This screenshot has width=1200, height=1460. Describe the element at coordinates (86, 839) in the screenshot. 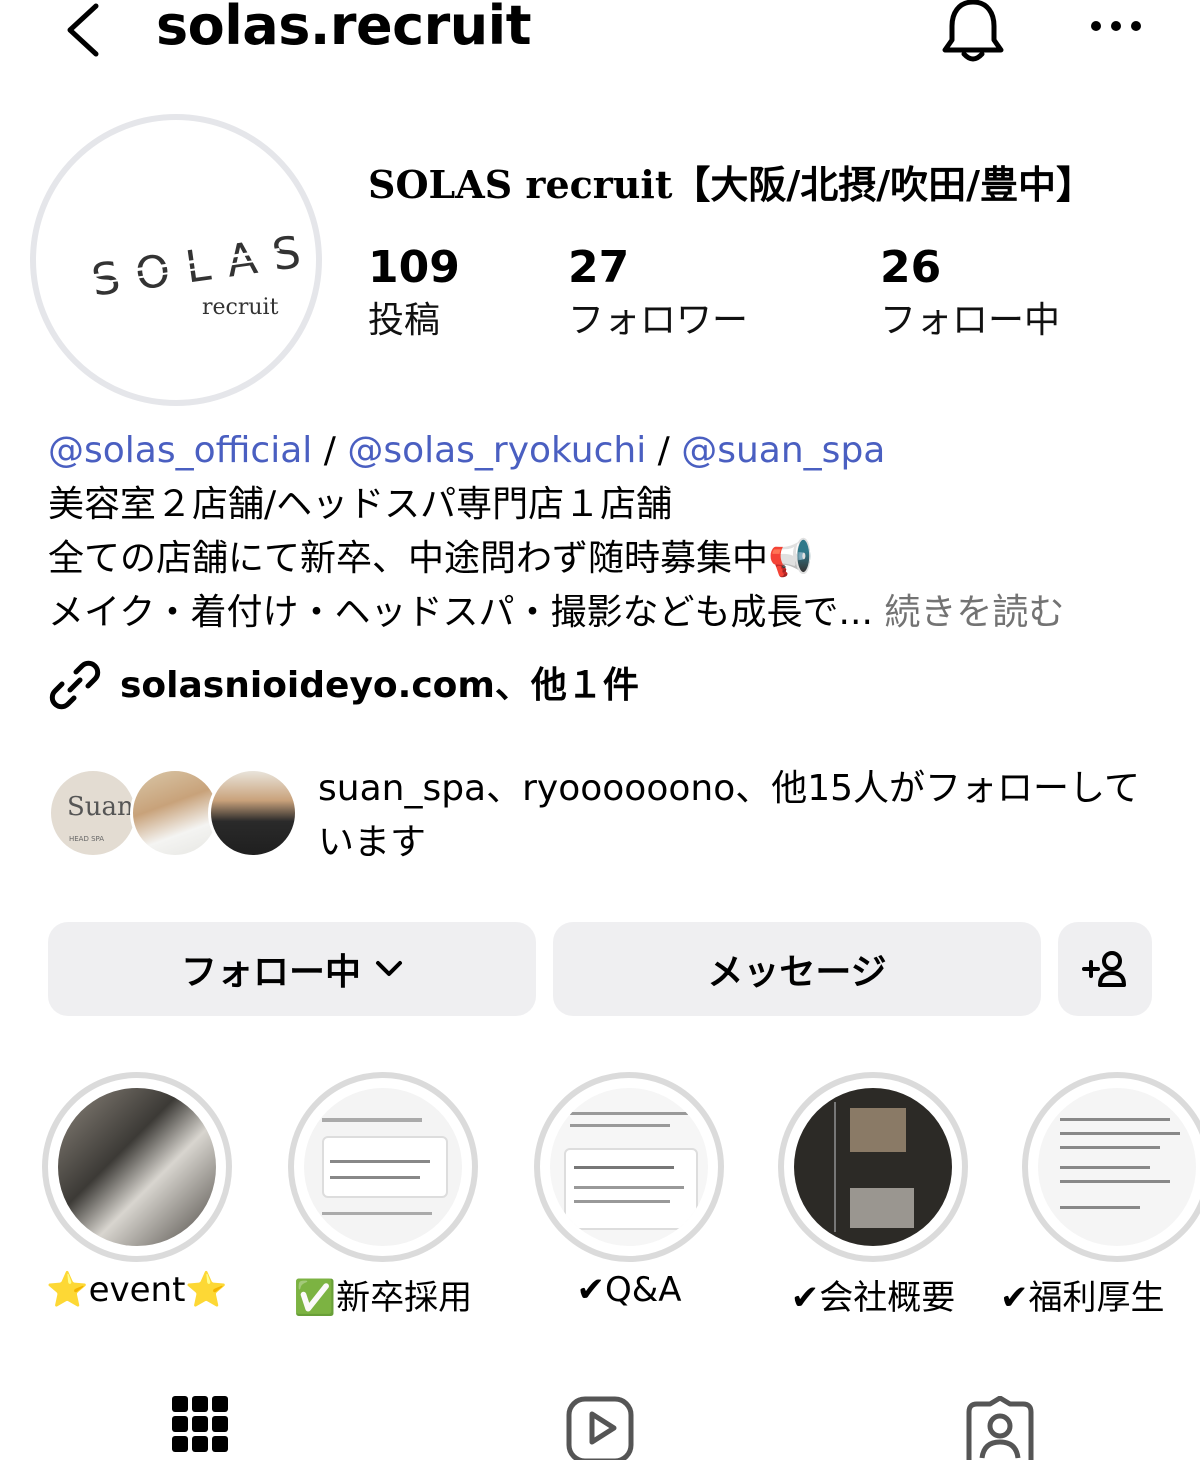

I see `suan-logo-sub: HEAD SPA` at that location.